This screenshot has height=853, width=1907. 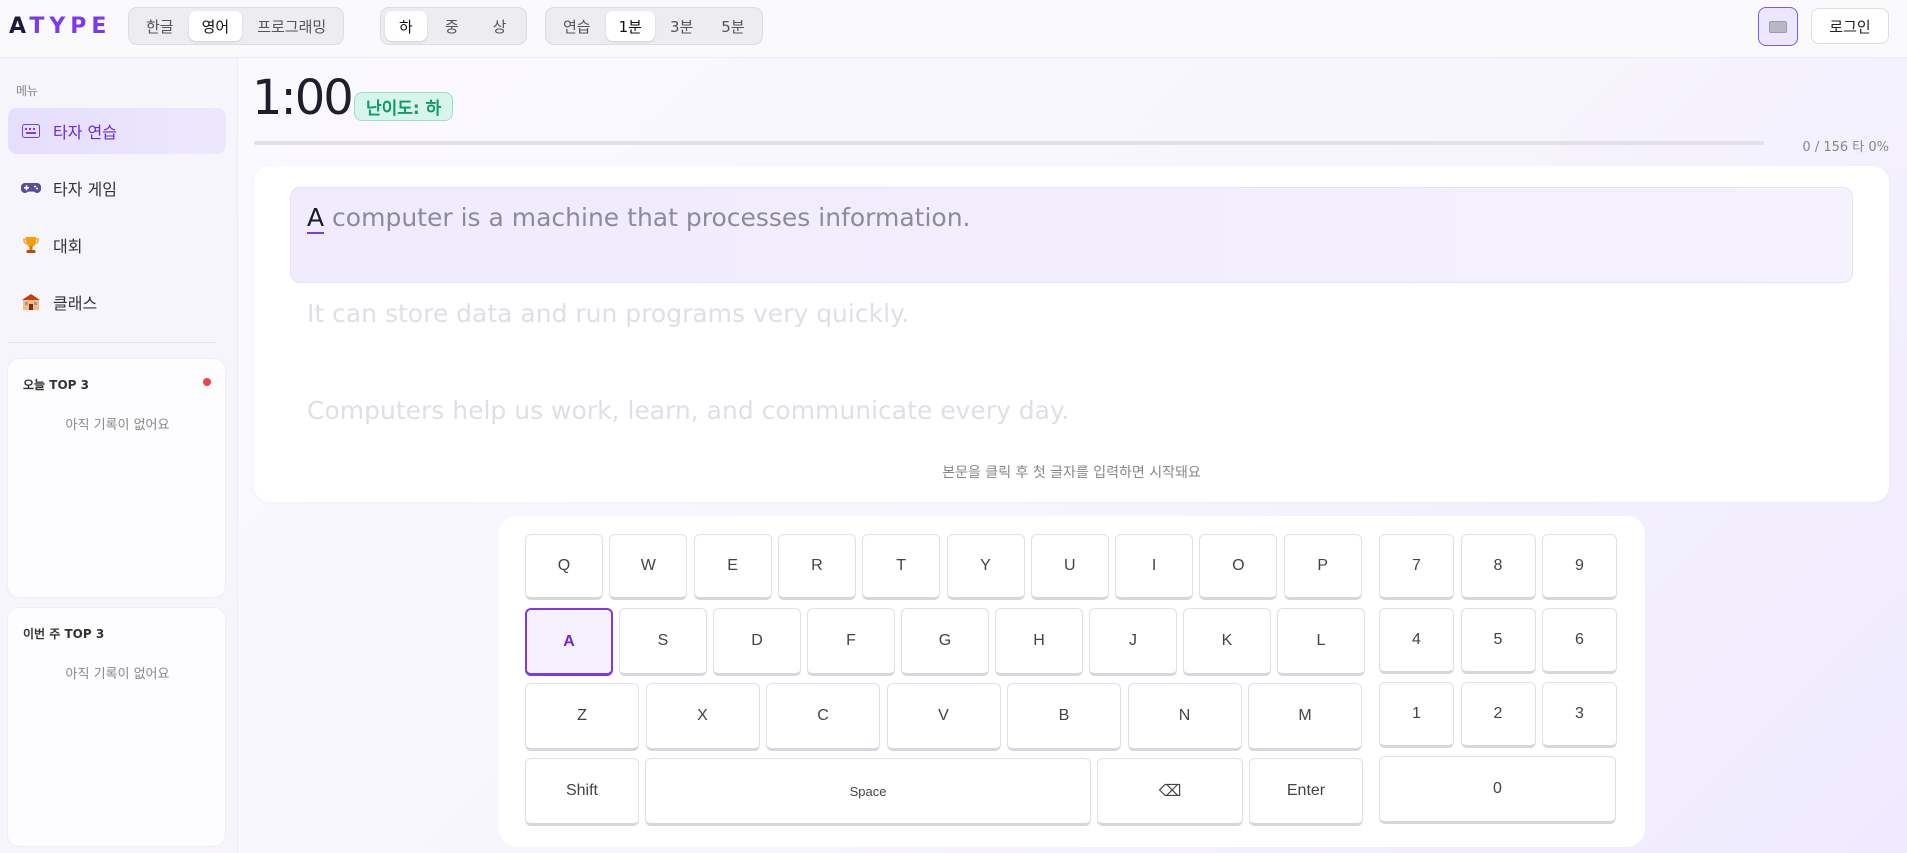 What do you see at coordinates (1184, 717) in the screenshot?
I see `key-n: N` at bounding box center [1184, 717].